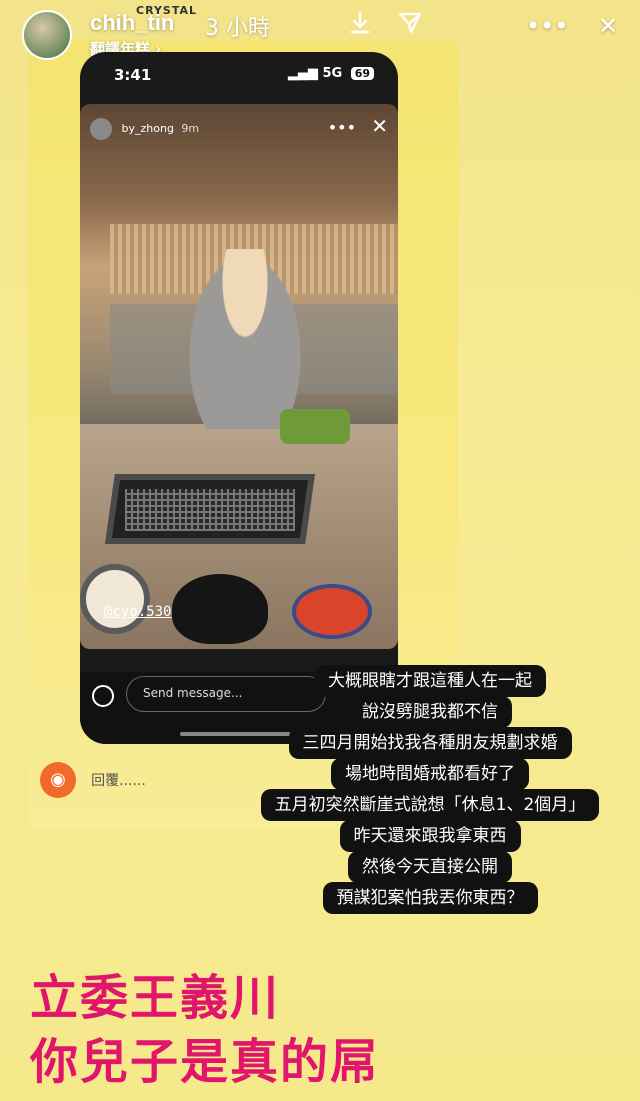  Describe the element at coordinates (190, 128) in the screenshot. I see `embedded-age: 9m` at that location.